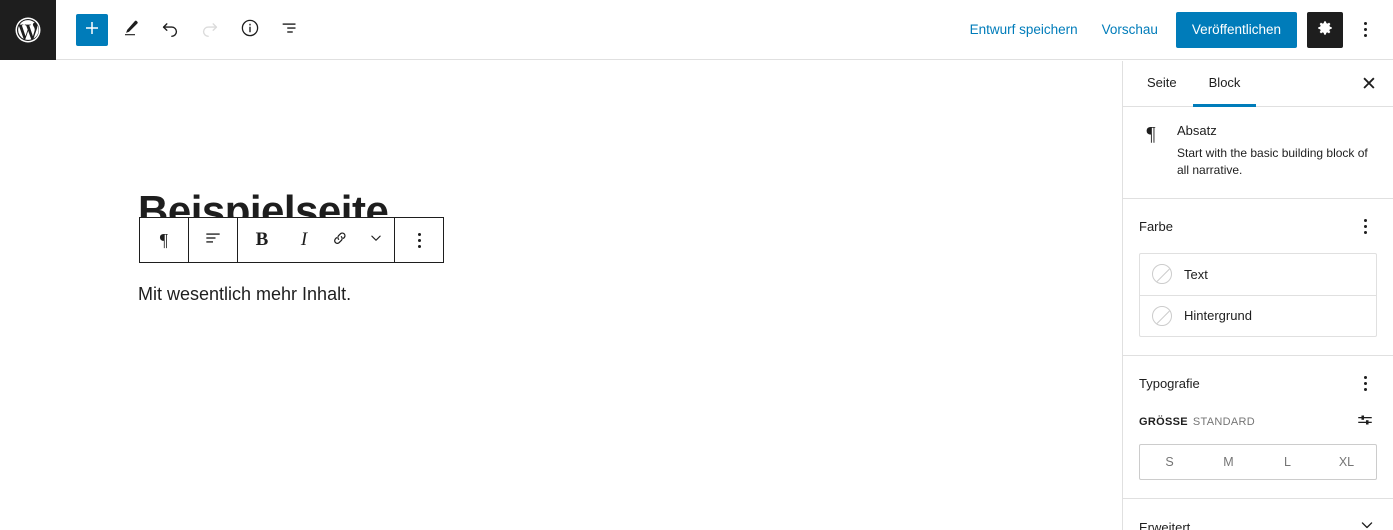  Describe the element at coordinates (1258, 384) in the screenshot. I see `typography-section-header: Typografie` at that location.